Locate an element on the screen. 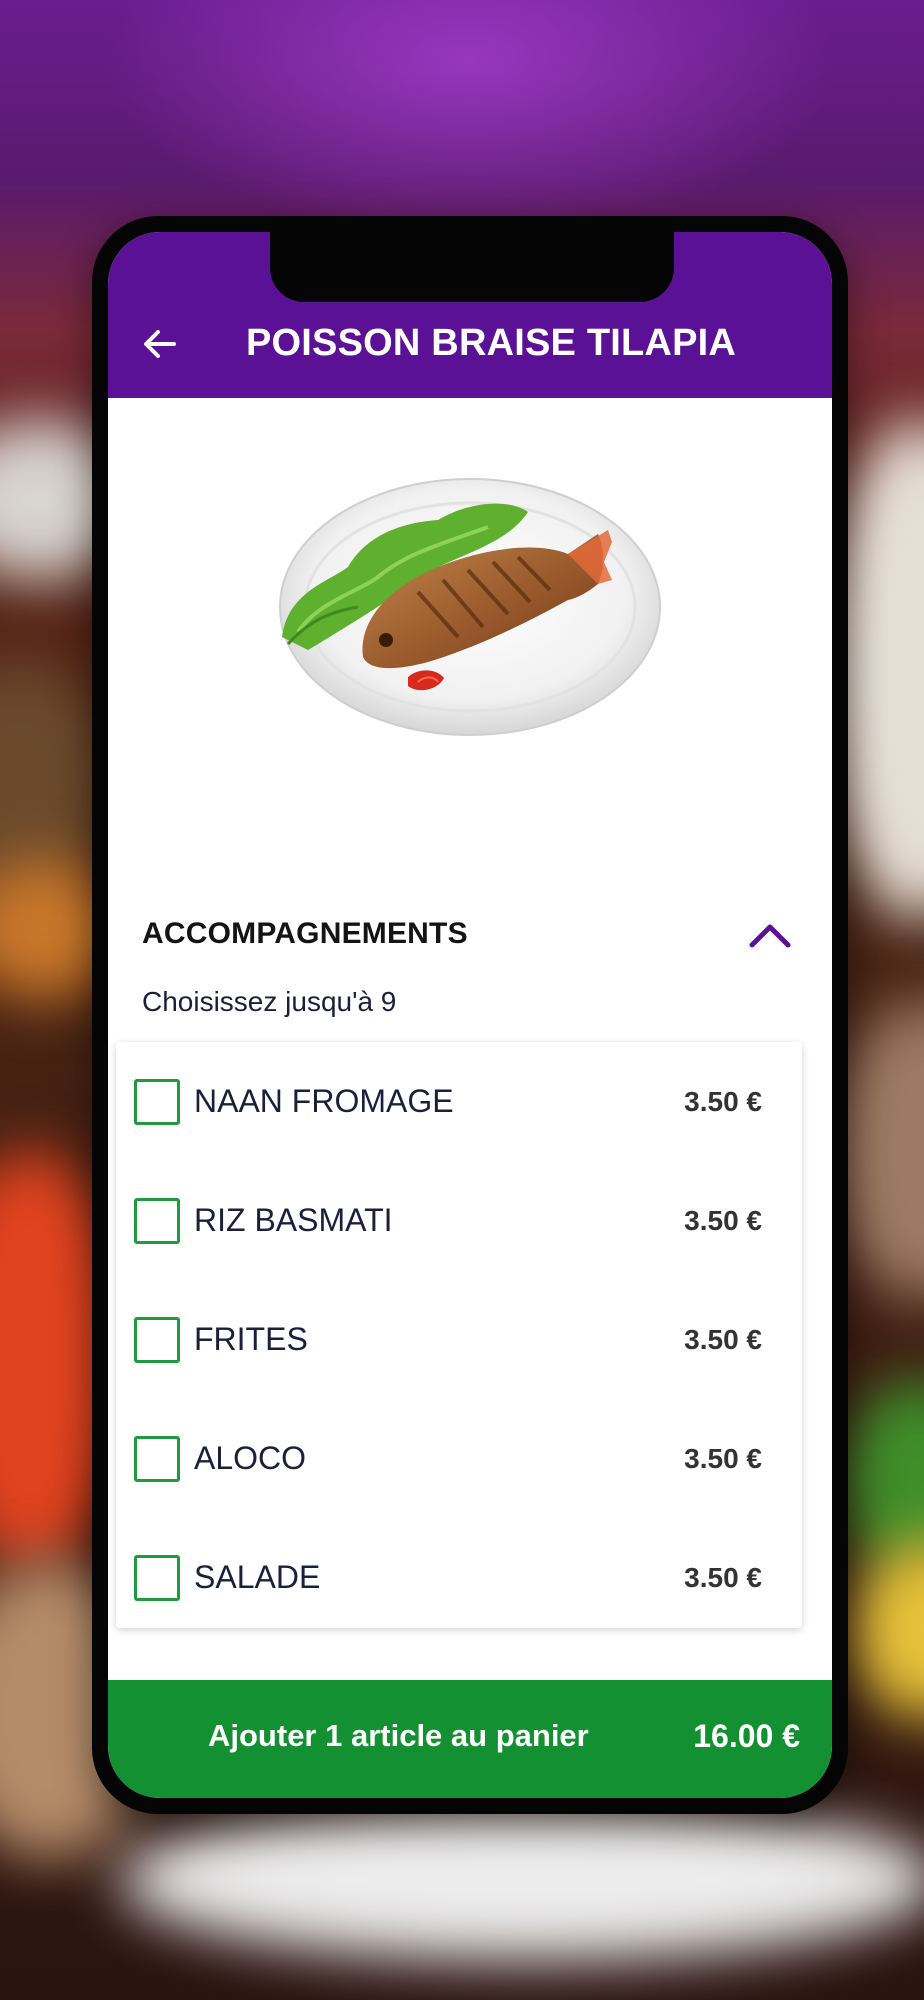  chevron-up-icon is located at coordinates (770, 936).